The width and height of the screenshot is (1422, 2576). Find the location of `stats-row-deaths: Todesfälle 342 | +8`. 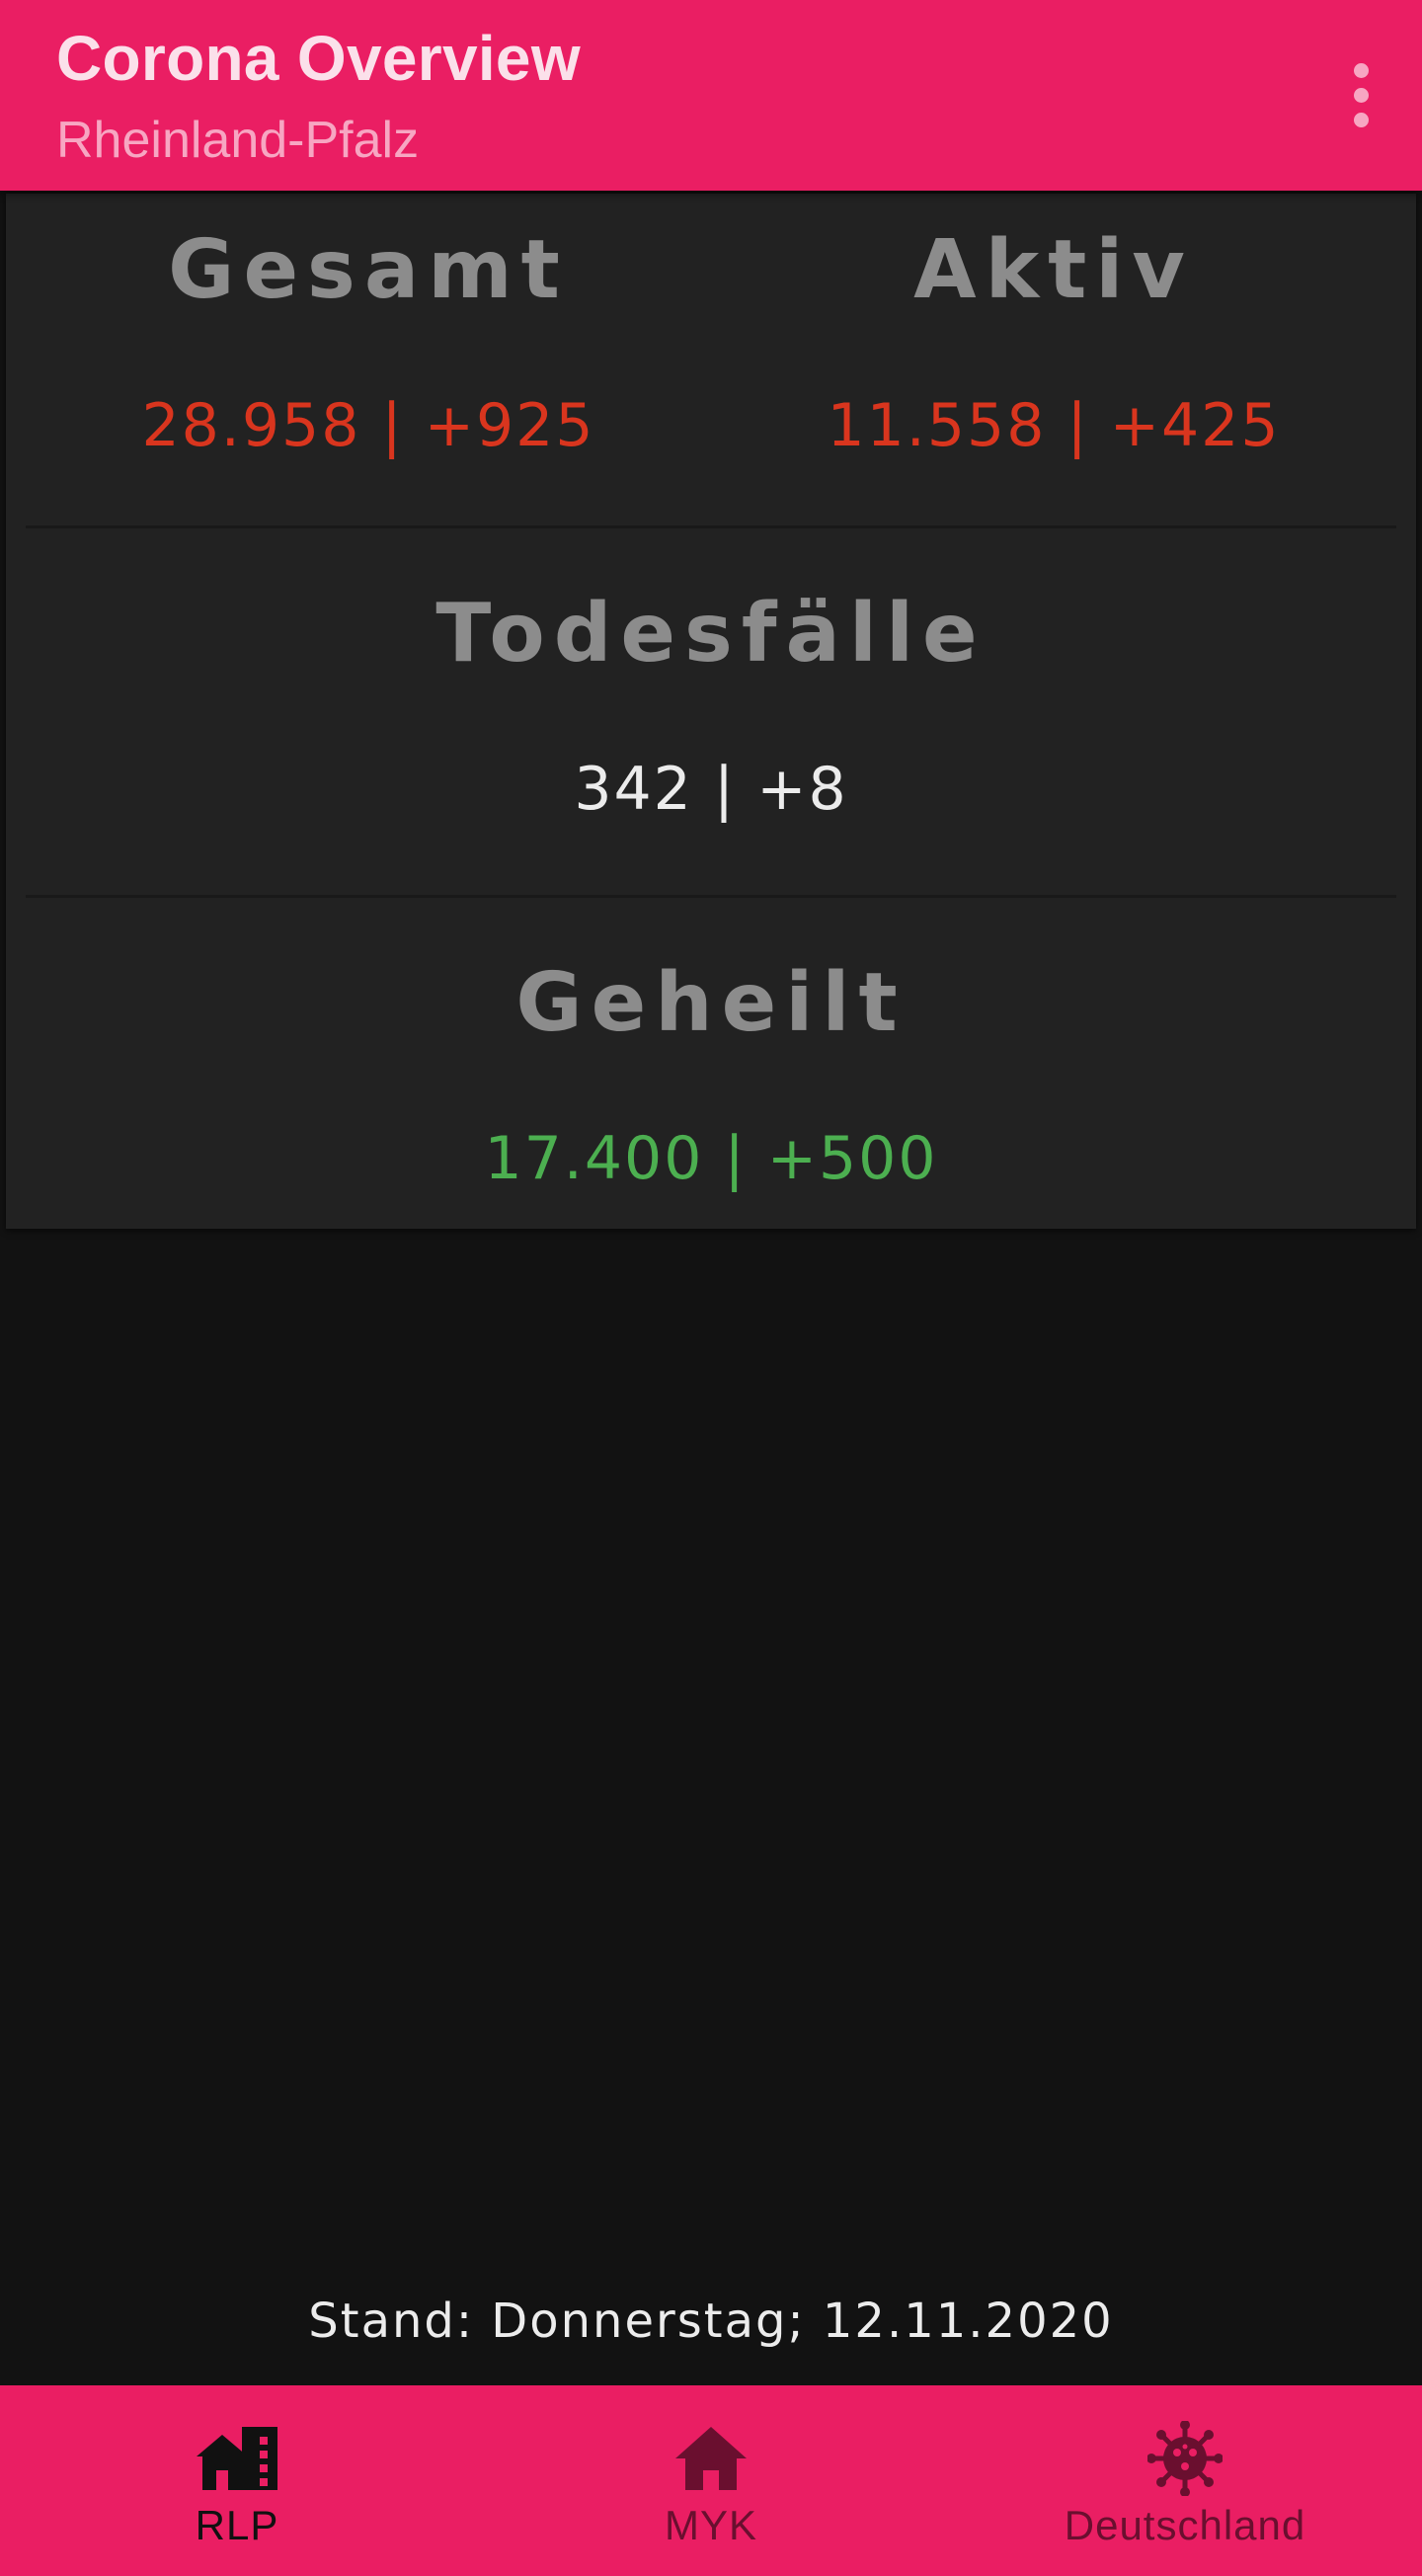

stats-row-deaths: Todesfälle 342 | +8 is located at coordinates (711, 712).